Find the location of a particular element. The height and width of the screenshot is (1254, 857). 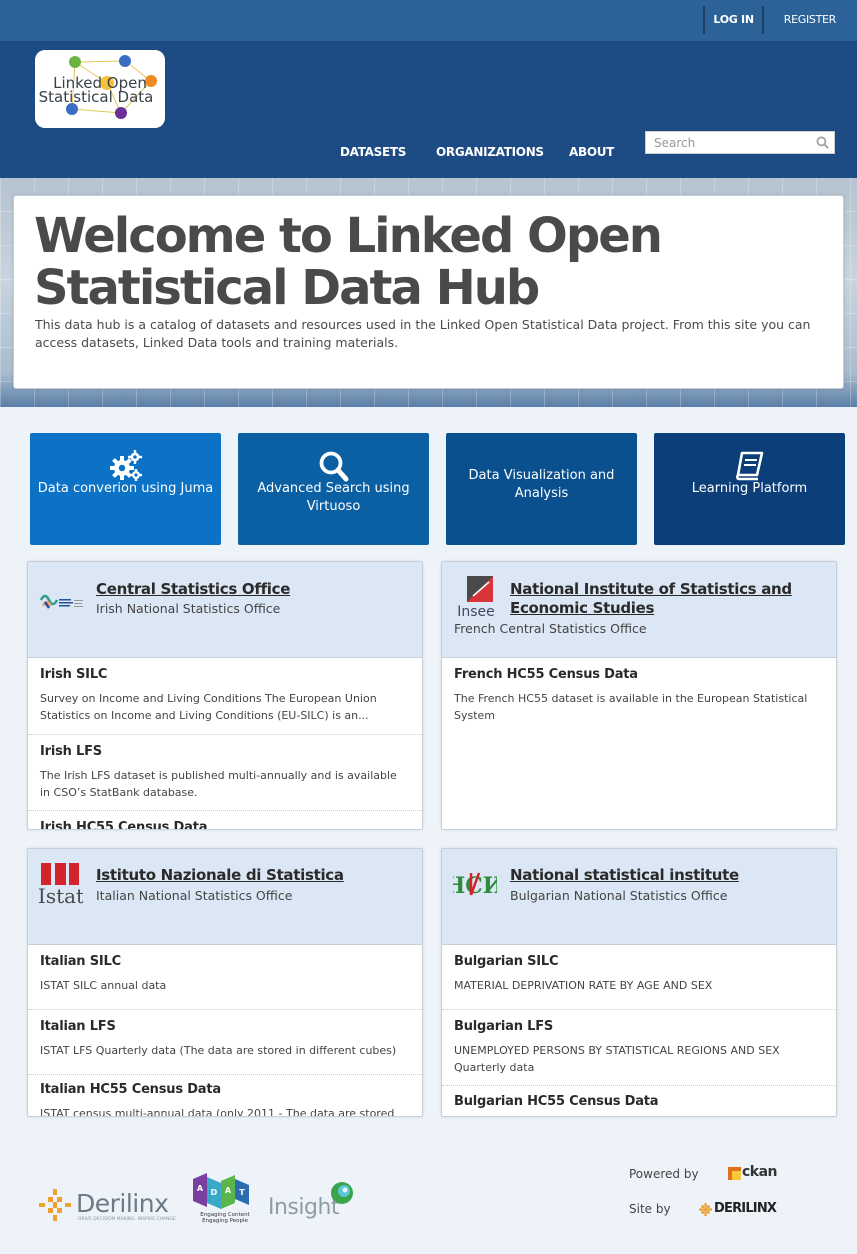

org-description: Bulgarian National Statistics Office is located at coordinates (619, 895).